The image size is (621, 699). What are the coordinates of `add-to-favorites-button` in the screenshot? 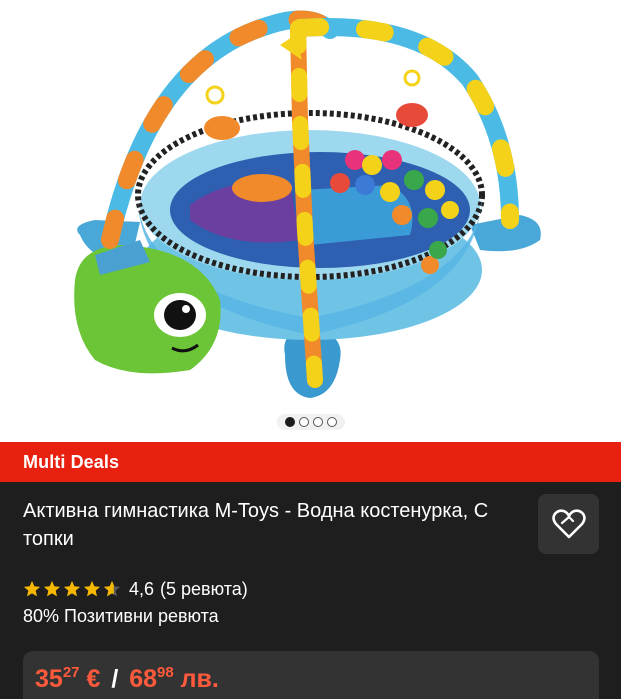 It's located at (568, 524).